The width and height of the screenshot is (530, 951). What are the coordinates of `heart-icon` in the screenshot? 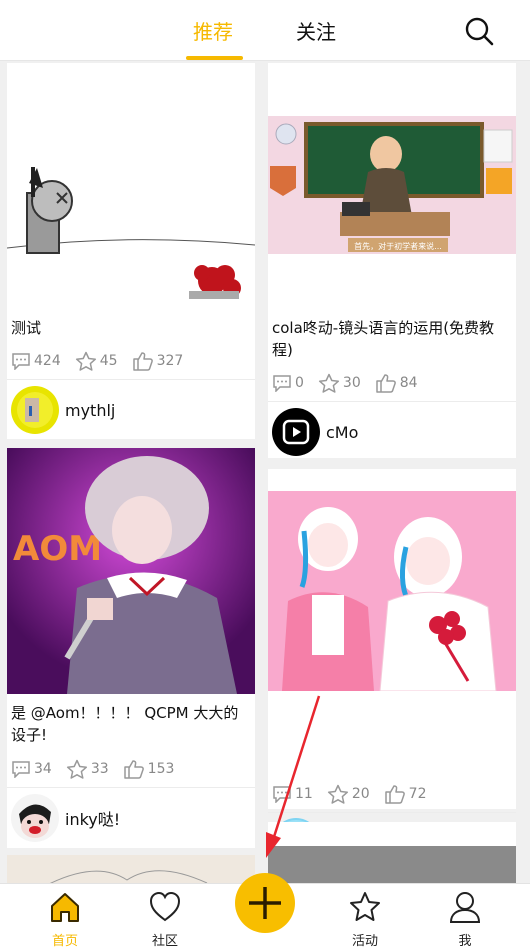 It's located at (165, 906).